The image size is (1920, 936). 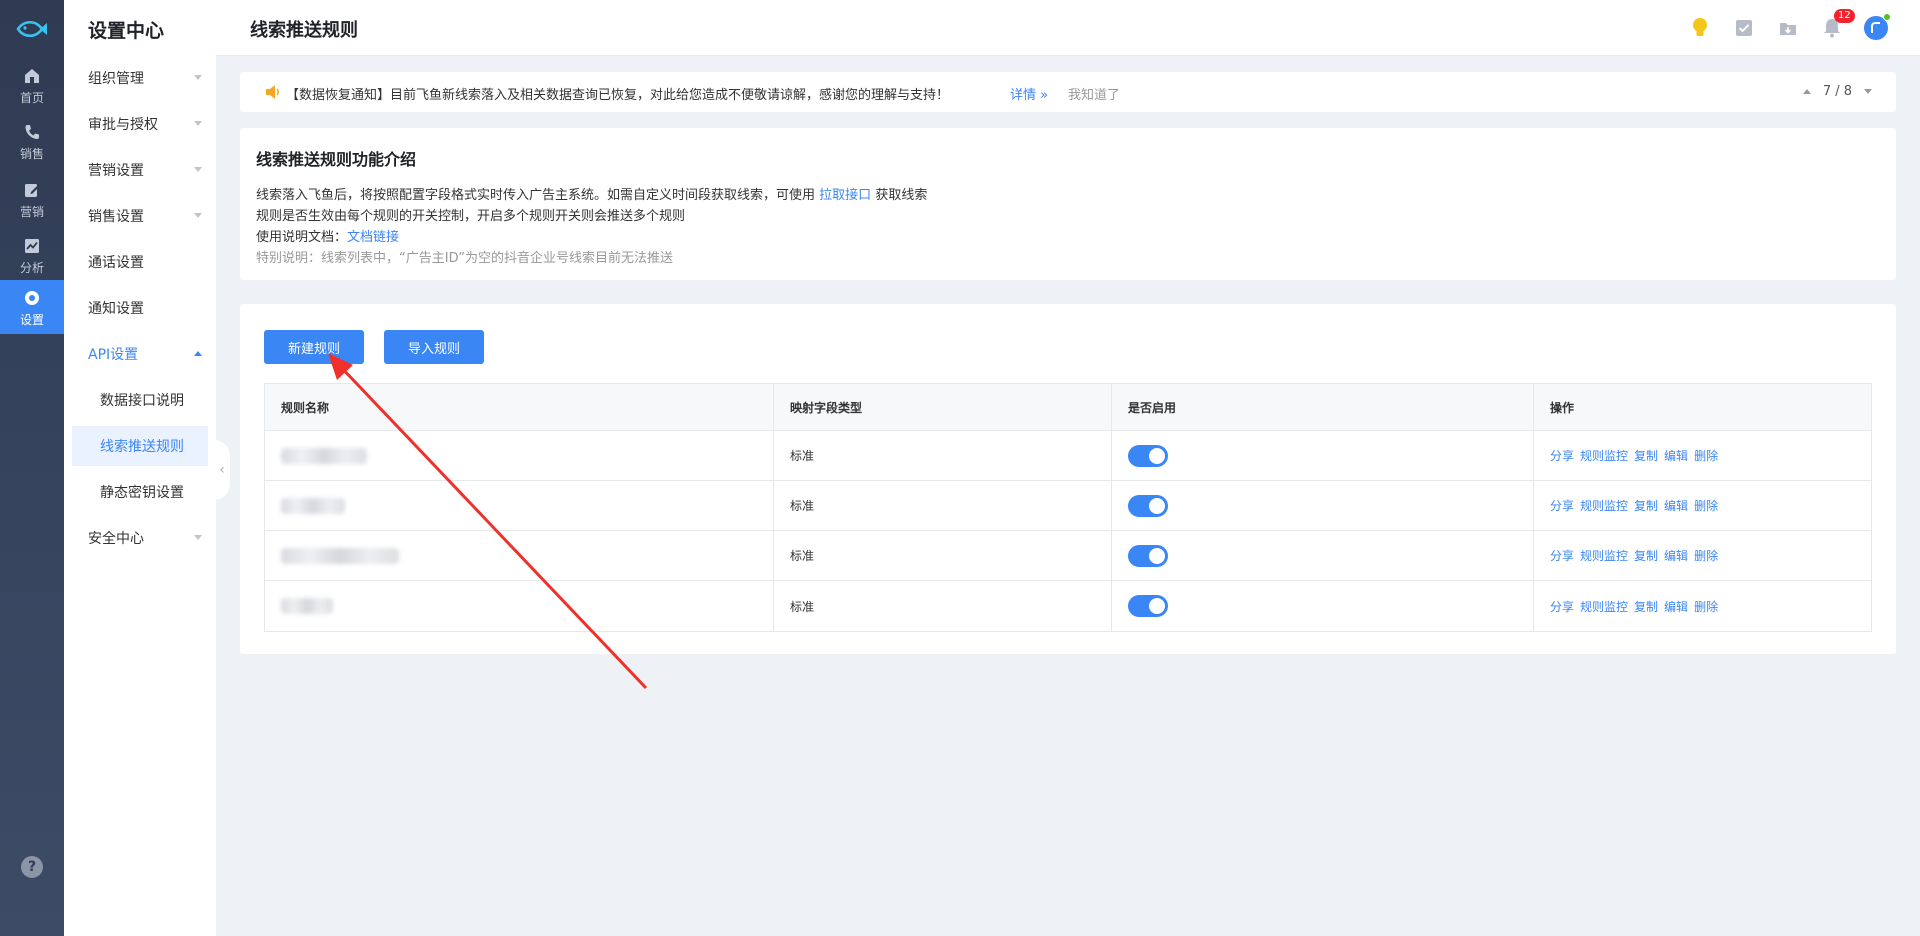 What do you see at coordinates (113, 355) in the screenshot?
I see `sidebar-item-label: API设置` at bounding box center [113, 355].